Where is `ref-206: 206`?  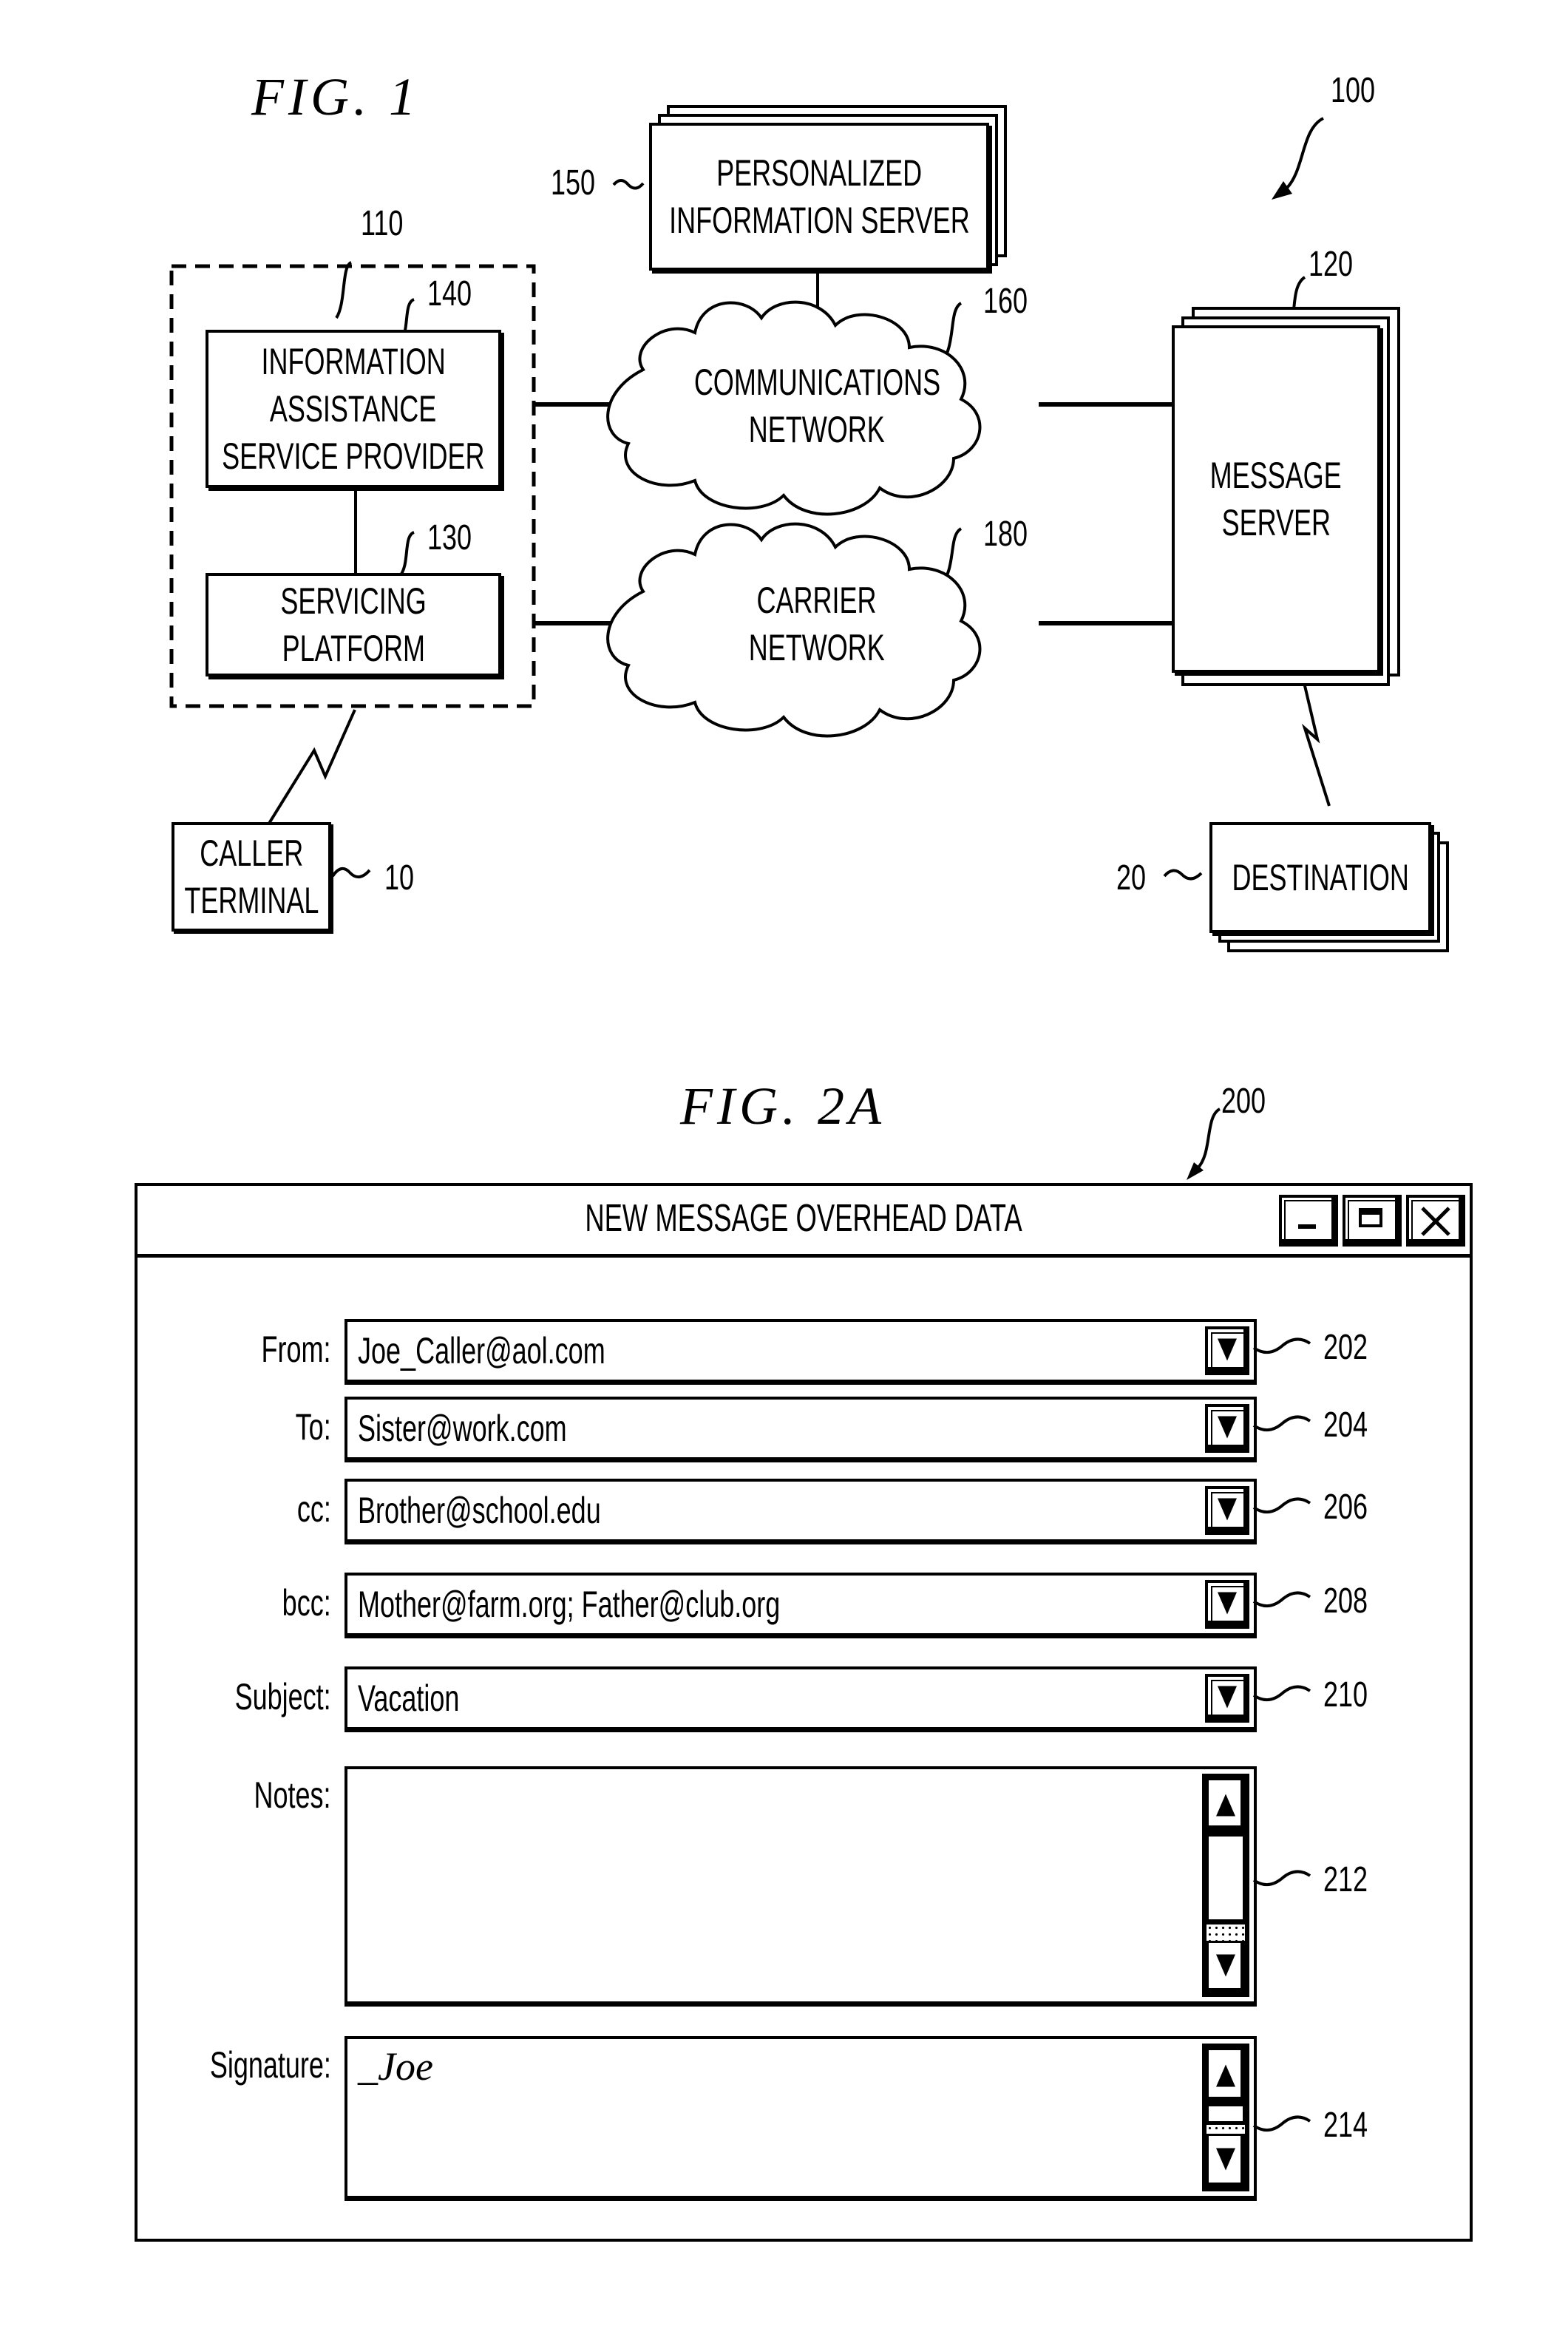 ref-206: 206 is located at coordinates (1345, 1507).